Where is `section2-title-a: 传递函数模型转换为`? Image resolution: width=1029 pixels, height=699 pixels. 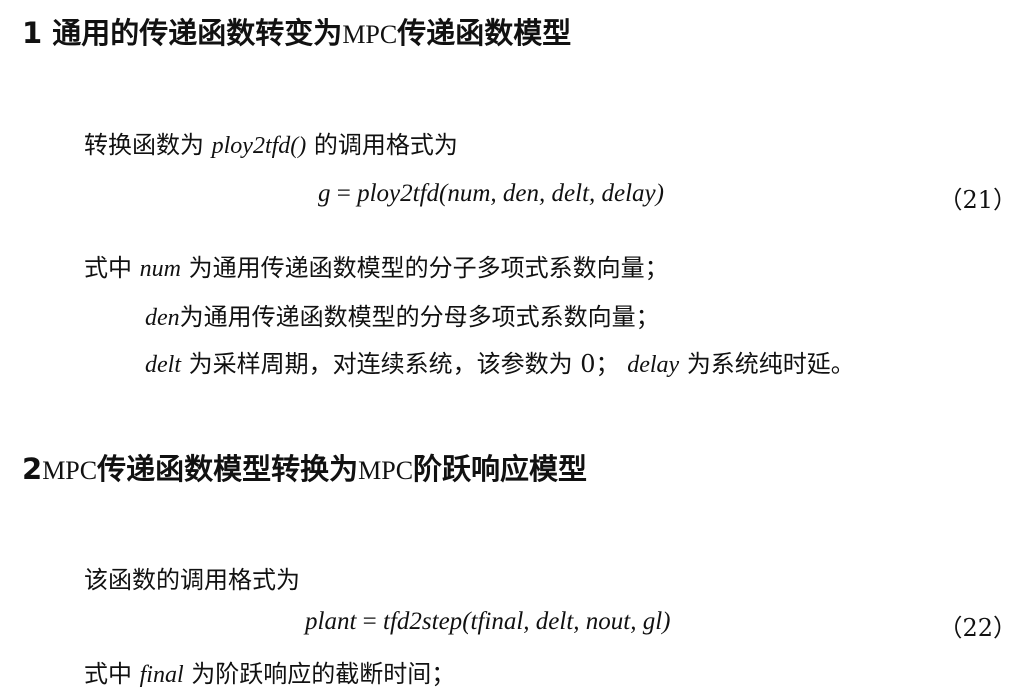
section2-title-a: 传递函数模型转换为 is located at coordinates (228, 469).